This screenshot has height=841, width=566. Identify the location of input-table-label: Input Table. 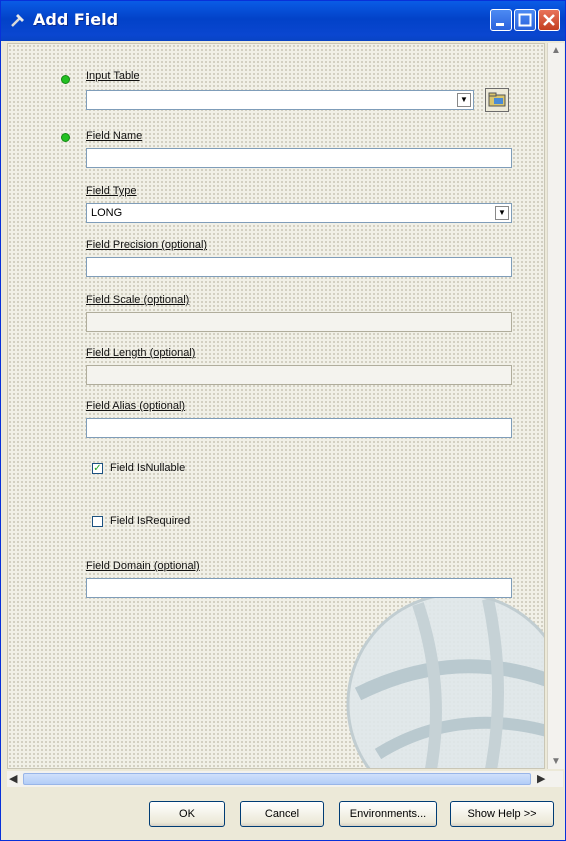
(113, 76).